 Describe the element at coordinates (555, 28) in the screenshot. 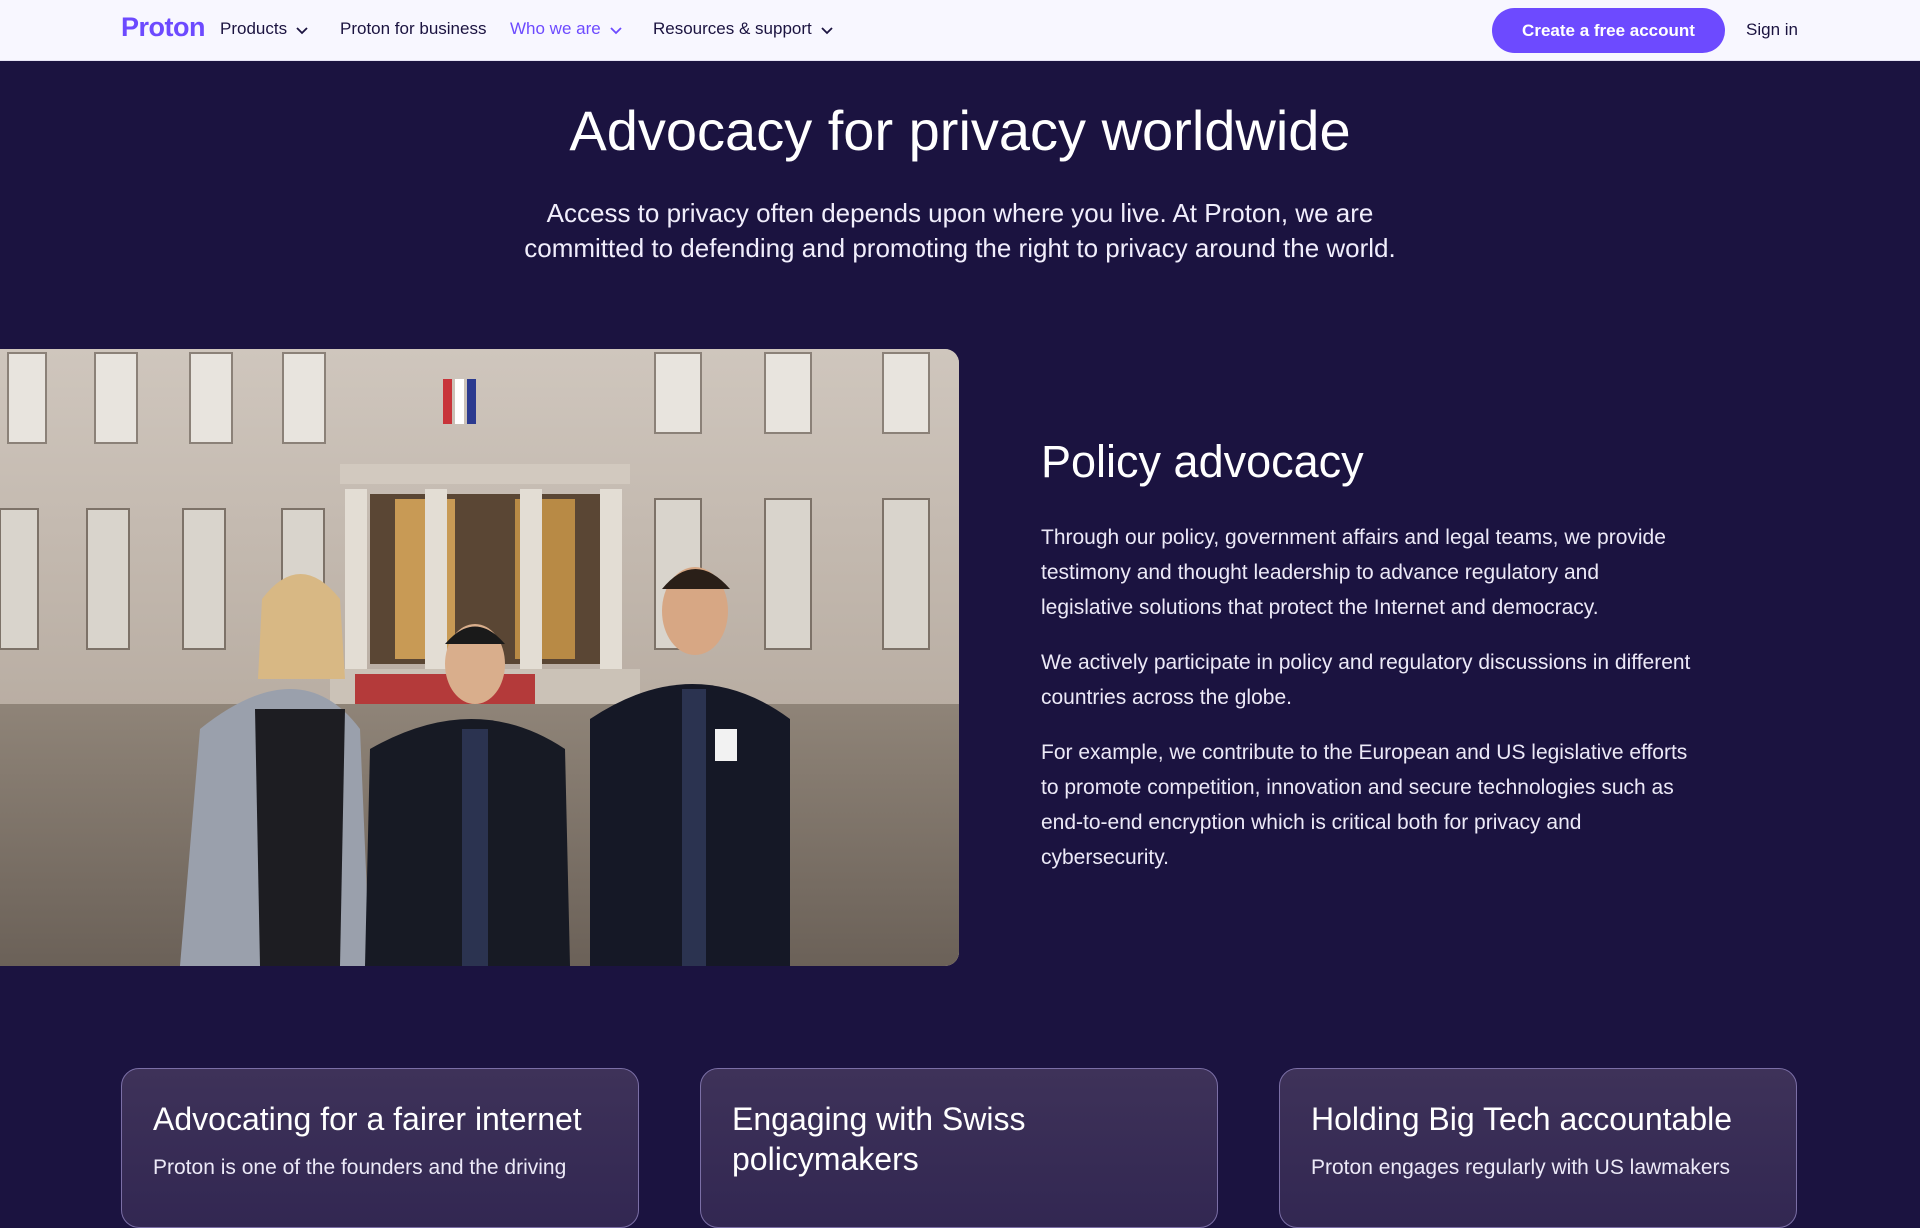

I see `nav-item-label: Who we are` at that location.